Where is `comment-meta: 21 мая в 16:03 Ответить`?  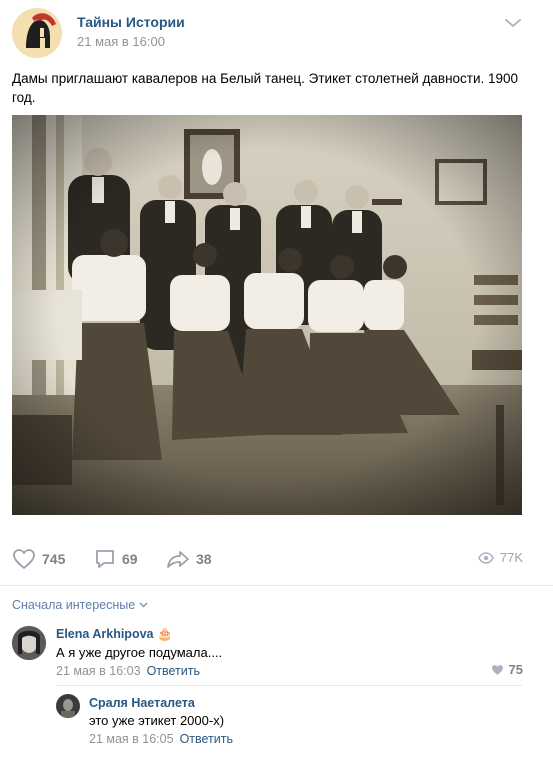 comment-meta: 21 мая в 16:03 Ответить is located at coordinates (128, 671).